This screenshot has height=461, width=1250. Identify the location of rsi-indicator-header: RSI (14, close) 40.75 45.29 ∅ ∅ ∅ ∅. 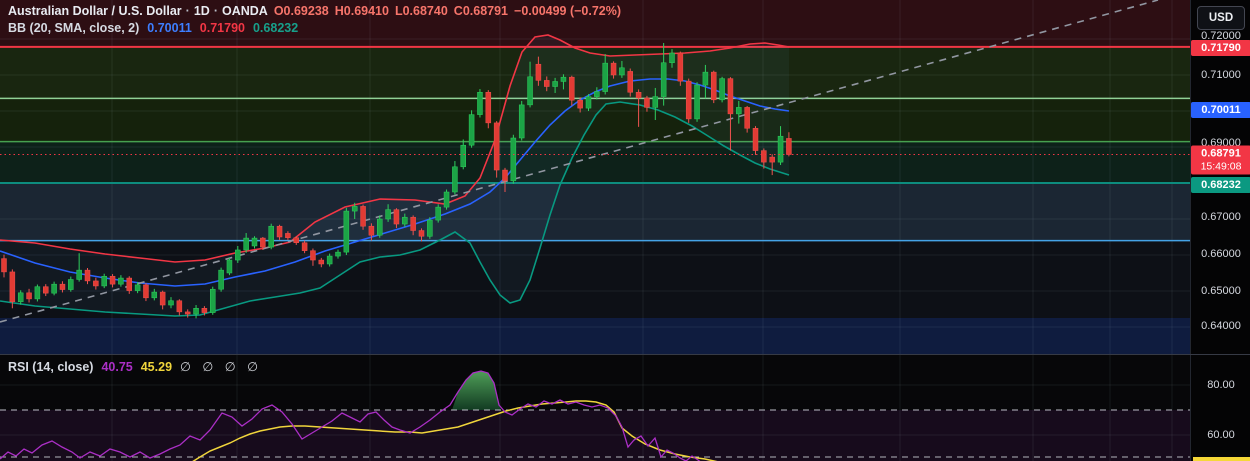
(135, 366).